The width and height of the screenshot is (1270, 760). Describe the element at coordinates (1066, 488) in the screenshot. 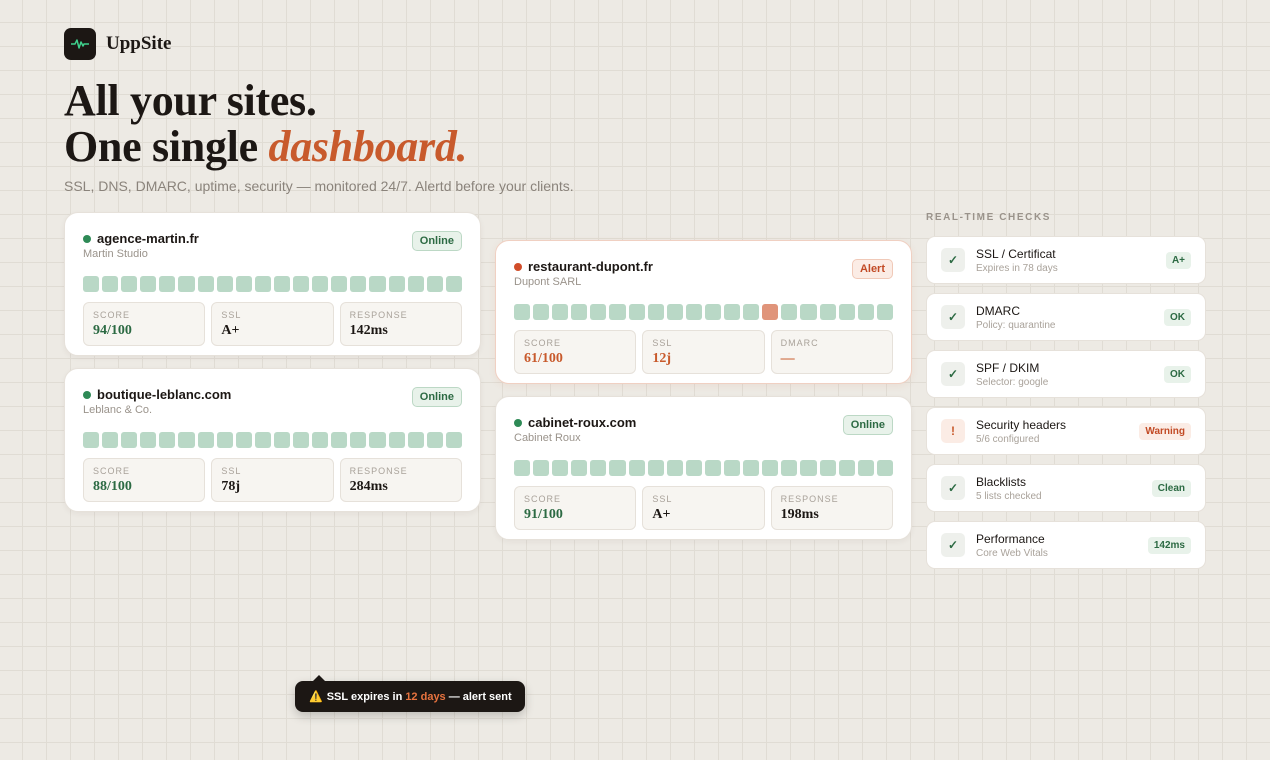

I see `check-item: ✓ Blacklists 5 lists checked Clean` at that location.